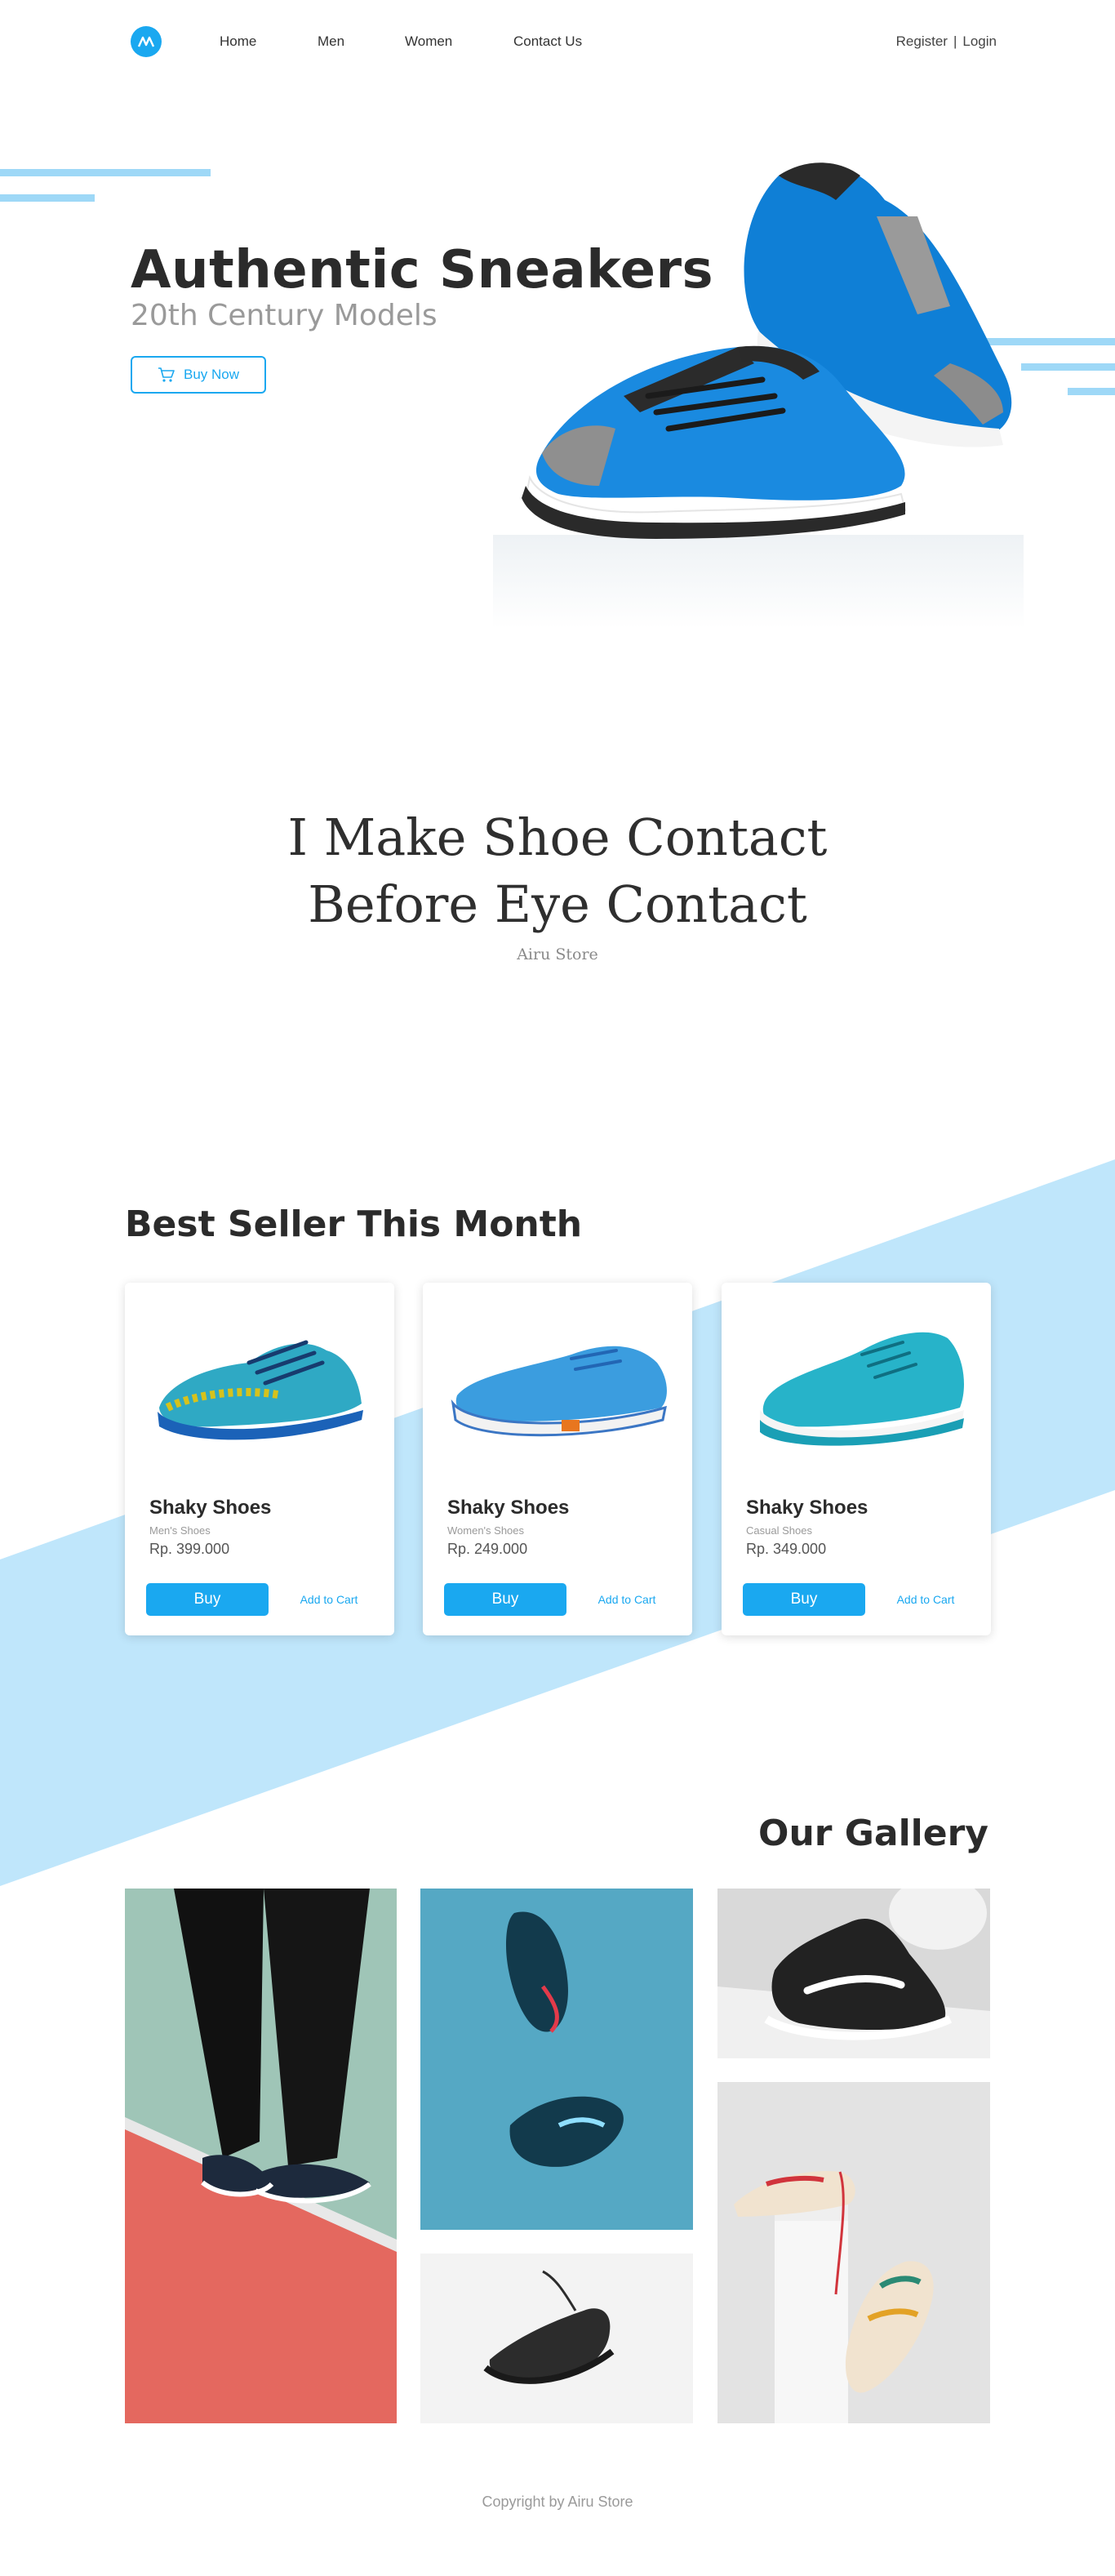 The image size is (1115, 2576). Describe the element at coordinates (166, 374) in the screenshot. I see `cart-icon` at that location.